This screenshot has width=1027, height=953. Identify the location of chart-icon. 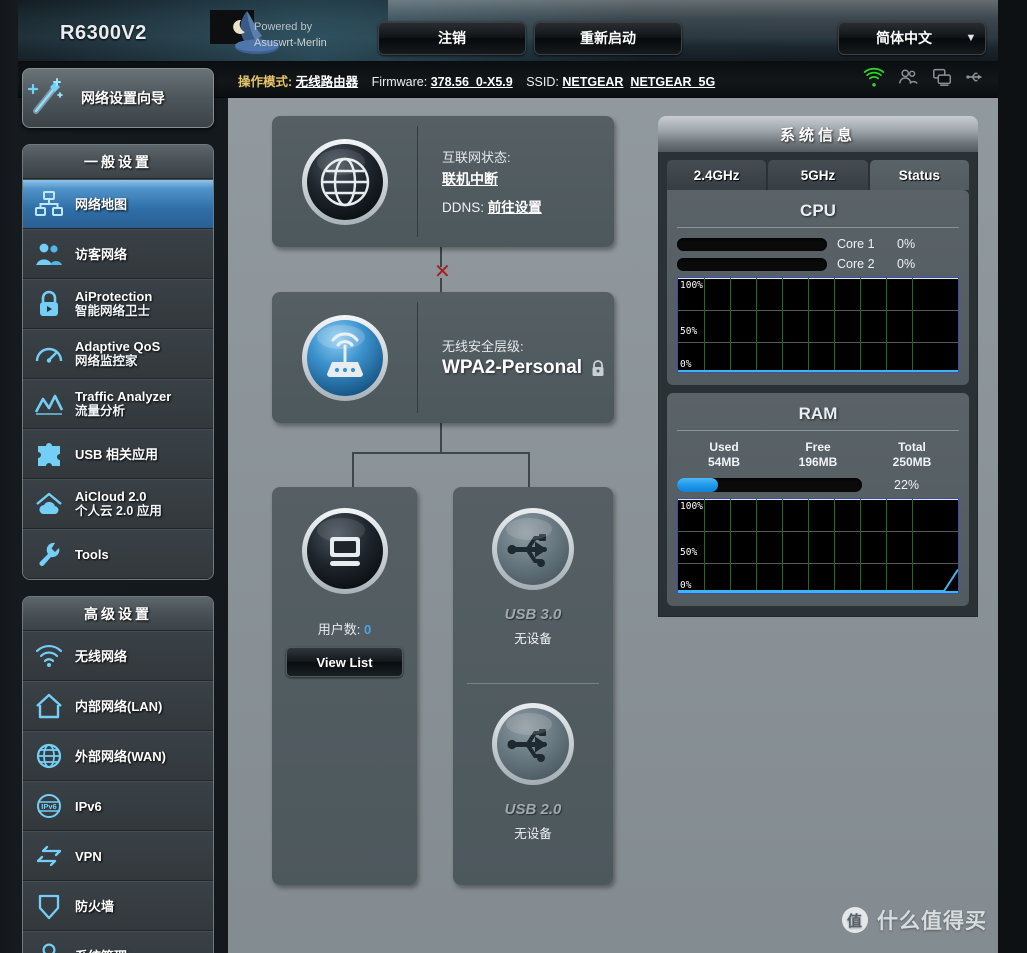
(49, 404).